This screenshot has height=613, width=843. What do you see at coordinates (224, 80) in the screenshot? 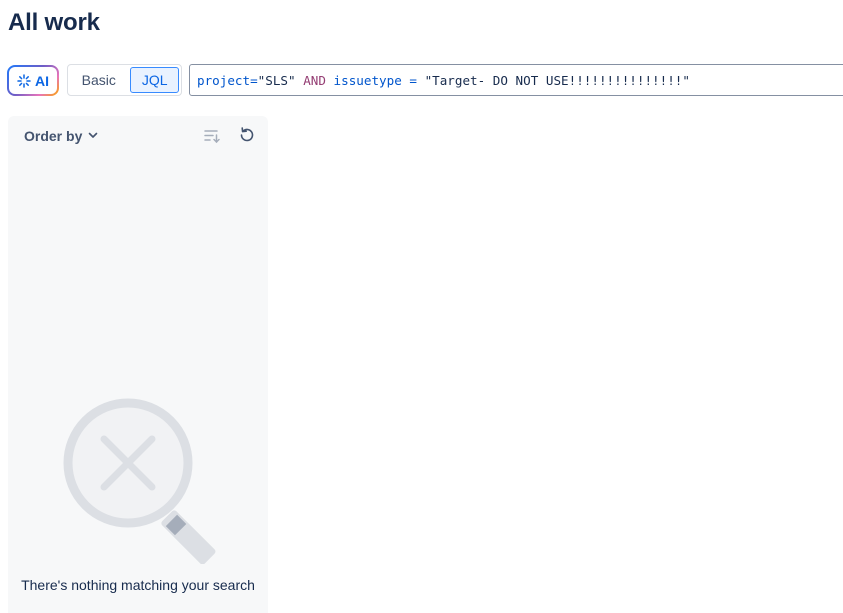
I see `jql-token-field: project` at bounding box center [224, 80].